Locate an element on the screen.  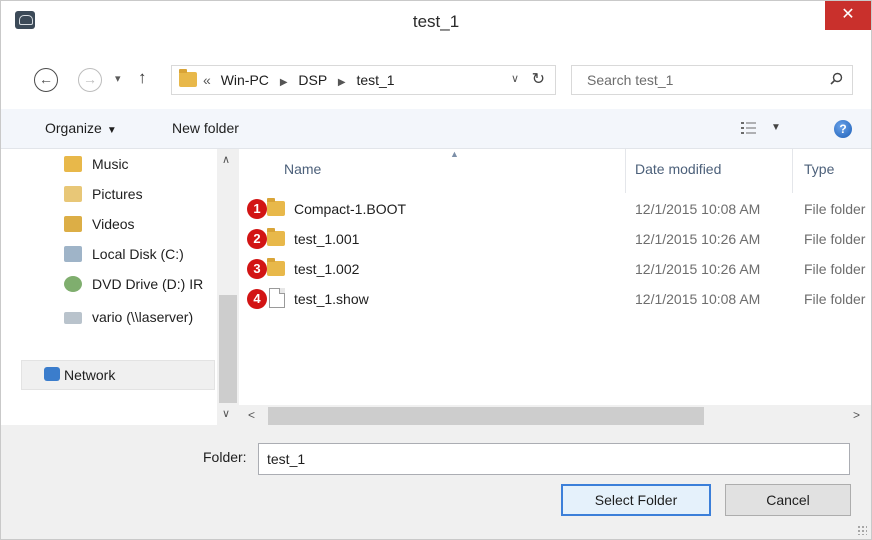
new-folder-button: New folder is located at coordinates (205, 128).